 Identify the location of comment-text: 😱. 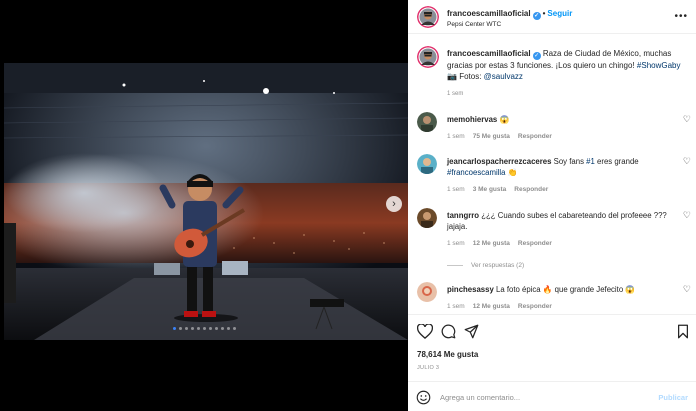
(504, 119).